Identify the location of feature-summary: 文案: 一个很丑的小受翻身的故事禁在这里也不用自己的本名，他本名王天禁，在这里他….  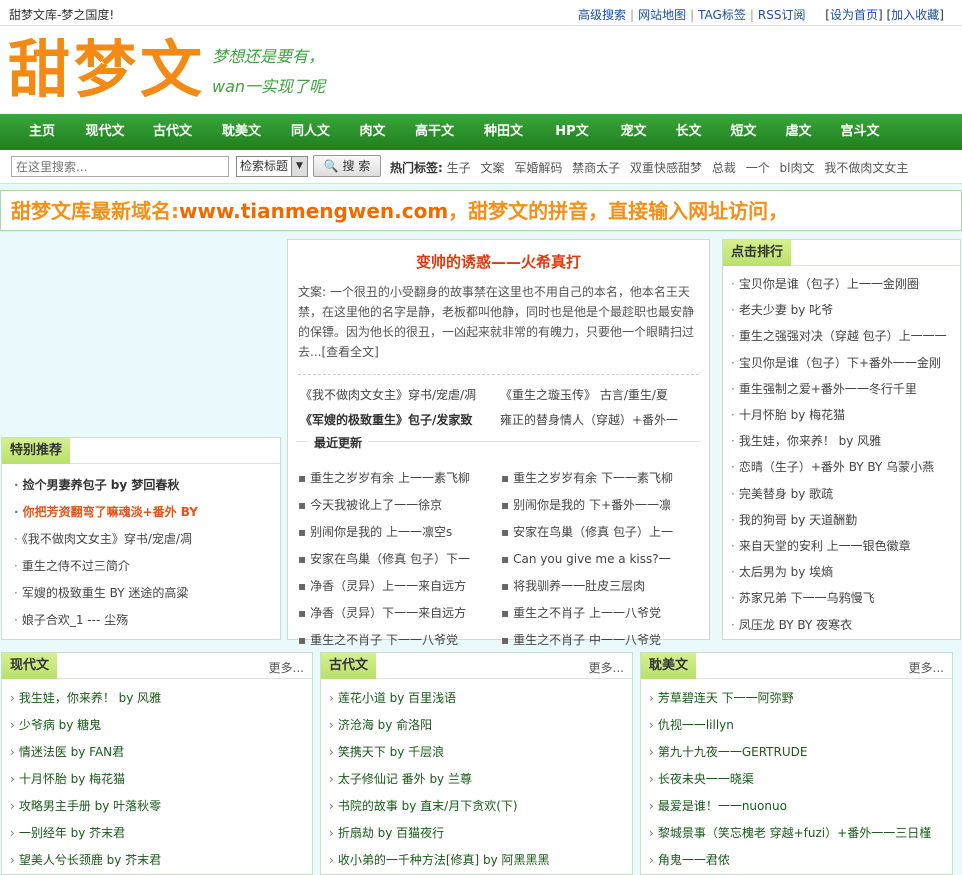
(496, 322).